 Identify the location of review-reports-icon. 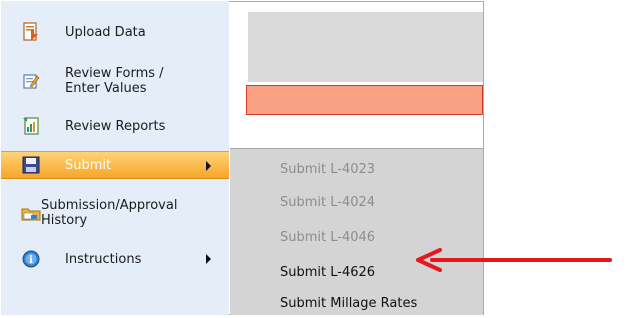
(31, 126).